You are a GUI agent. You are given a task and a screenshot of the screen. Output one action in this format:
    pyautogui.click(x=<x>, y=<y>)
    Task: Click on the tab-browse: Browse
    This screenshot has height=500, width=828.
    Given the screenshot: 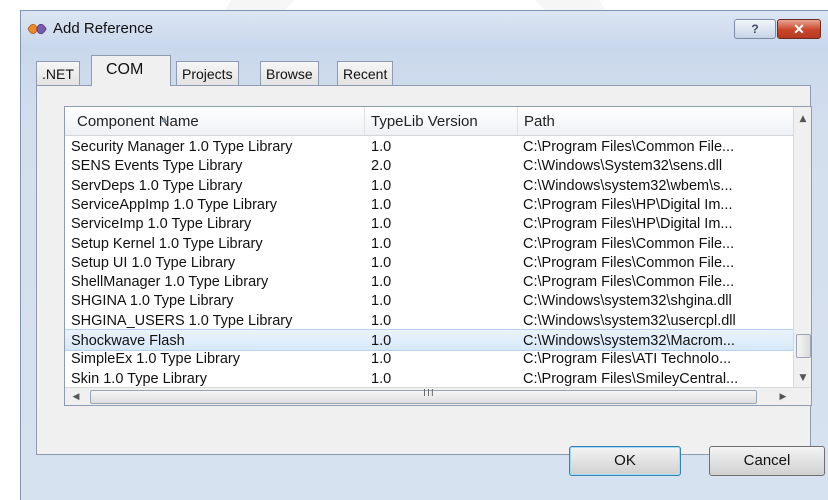 What is the action you would take?
    pyautogui.click(x=289, y=73)
    